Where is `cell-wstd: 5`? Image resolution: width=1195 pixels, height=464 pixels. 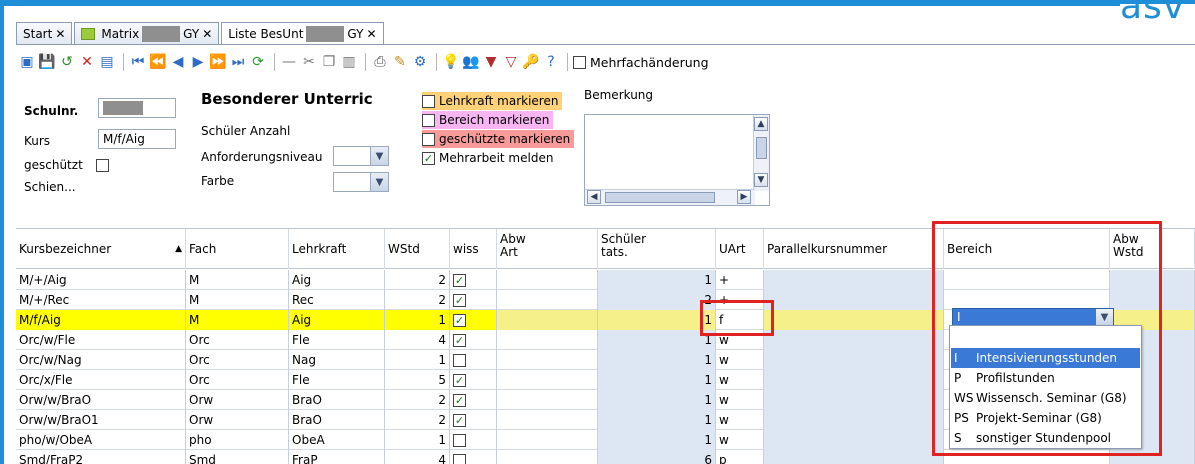 cell-wstd: 5 is located at coordinates (417, 380).